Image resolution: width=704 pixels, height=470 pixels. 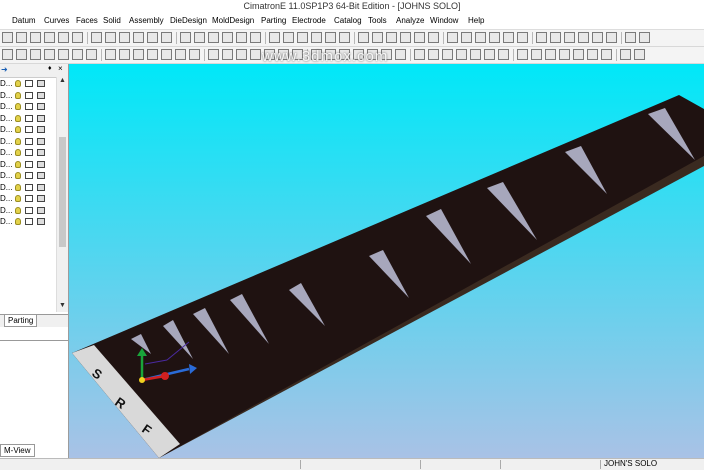 What do you see at coordinates (188, 20) in the screenshot?
I see `menu-diedesign: DieDesign` at bounding box center [188, 20].